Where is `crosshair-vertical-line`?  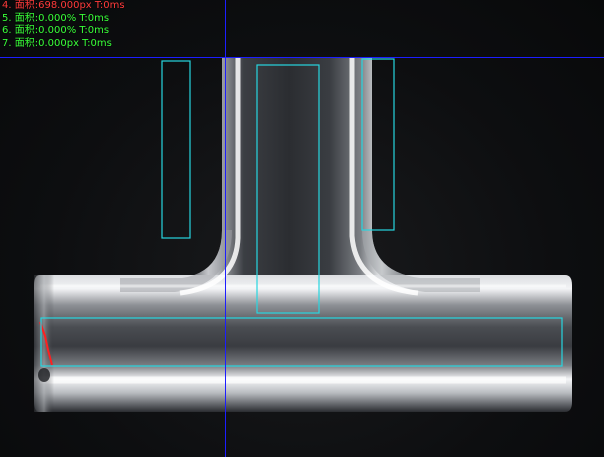 crosshair-vertical-line is located at coordinates (225, 228).